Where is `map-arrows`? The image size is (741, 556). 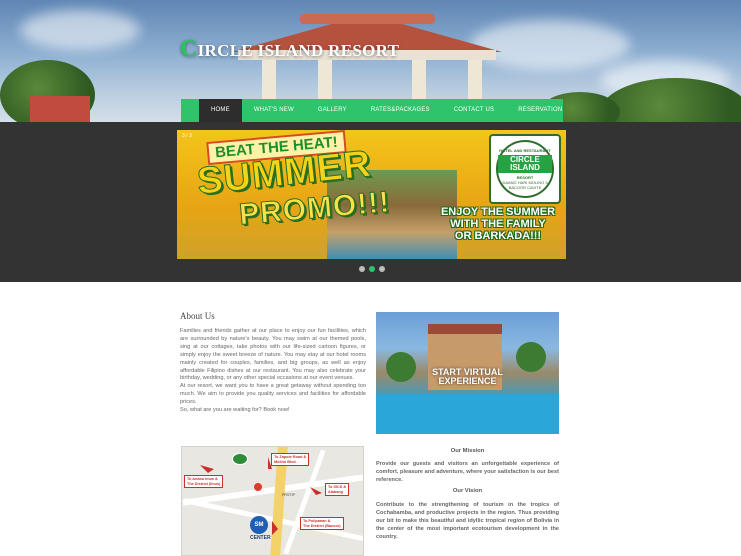
map-arrows is located at coordinates (261, 496).